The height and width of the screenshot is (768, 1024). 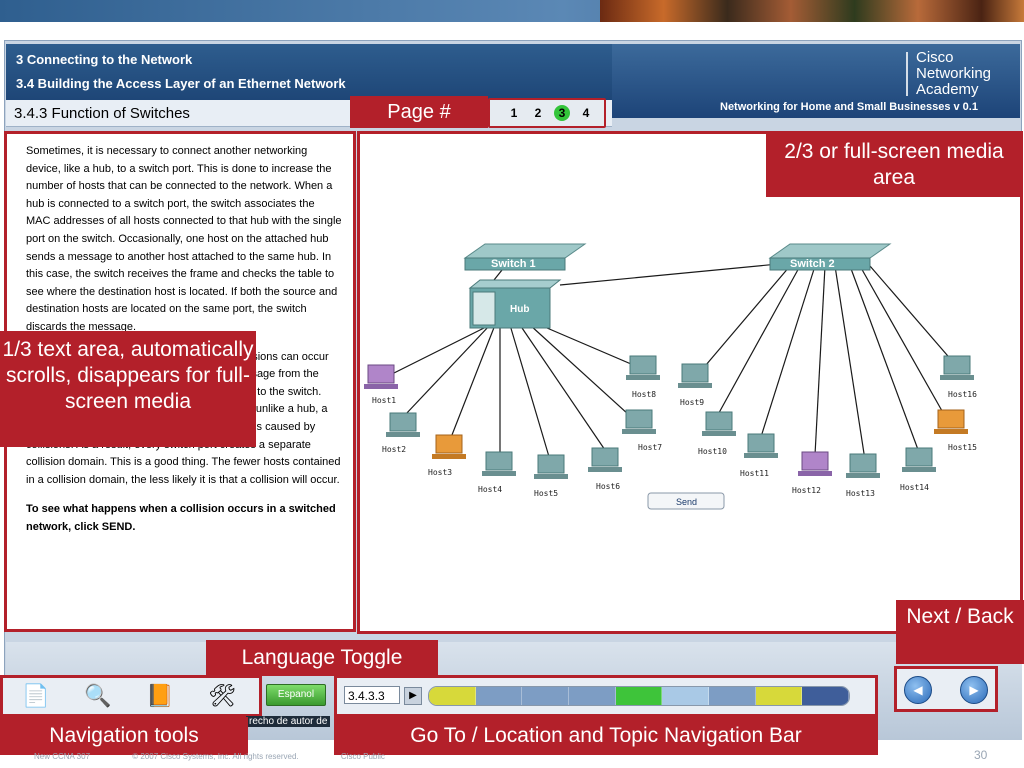 What do you see at coordinates (981, 755) in the screenshot?
I see `slide-number: 30` at bounding box center [981, 755].